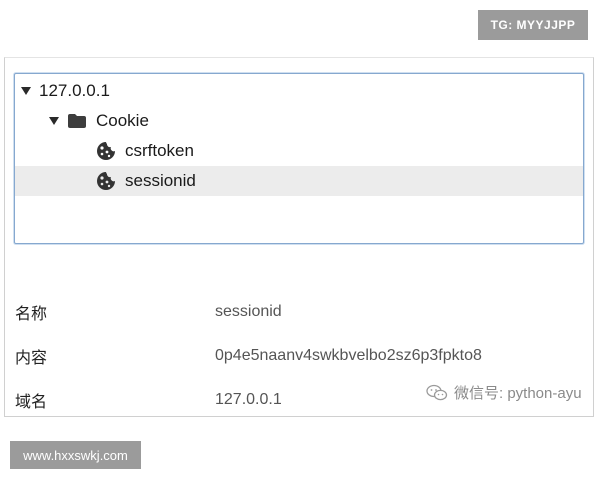  What do you see at coordinates (437, 393) in the screenshot?
I see `wechat-icon` at bounding box center [437, 393].